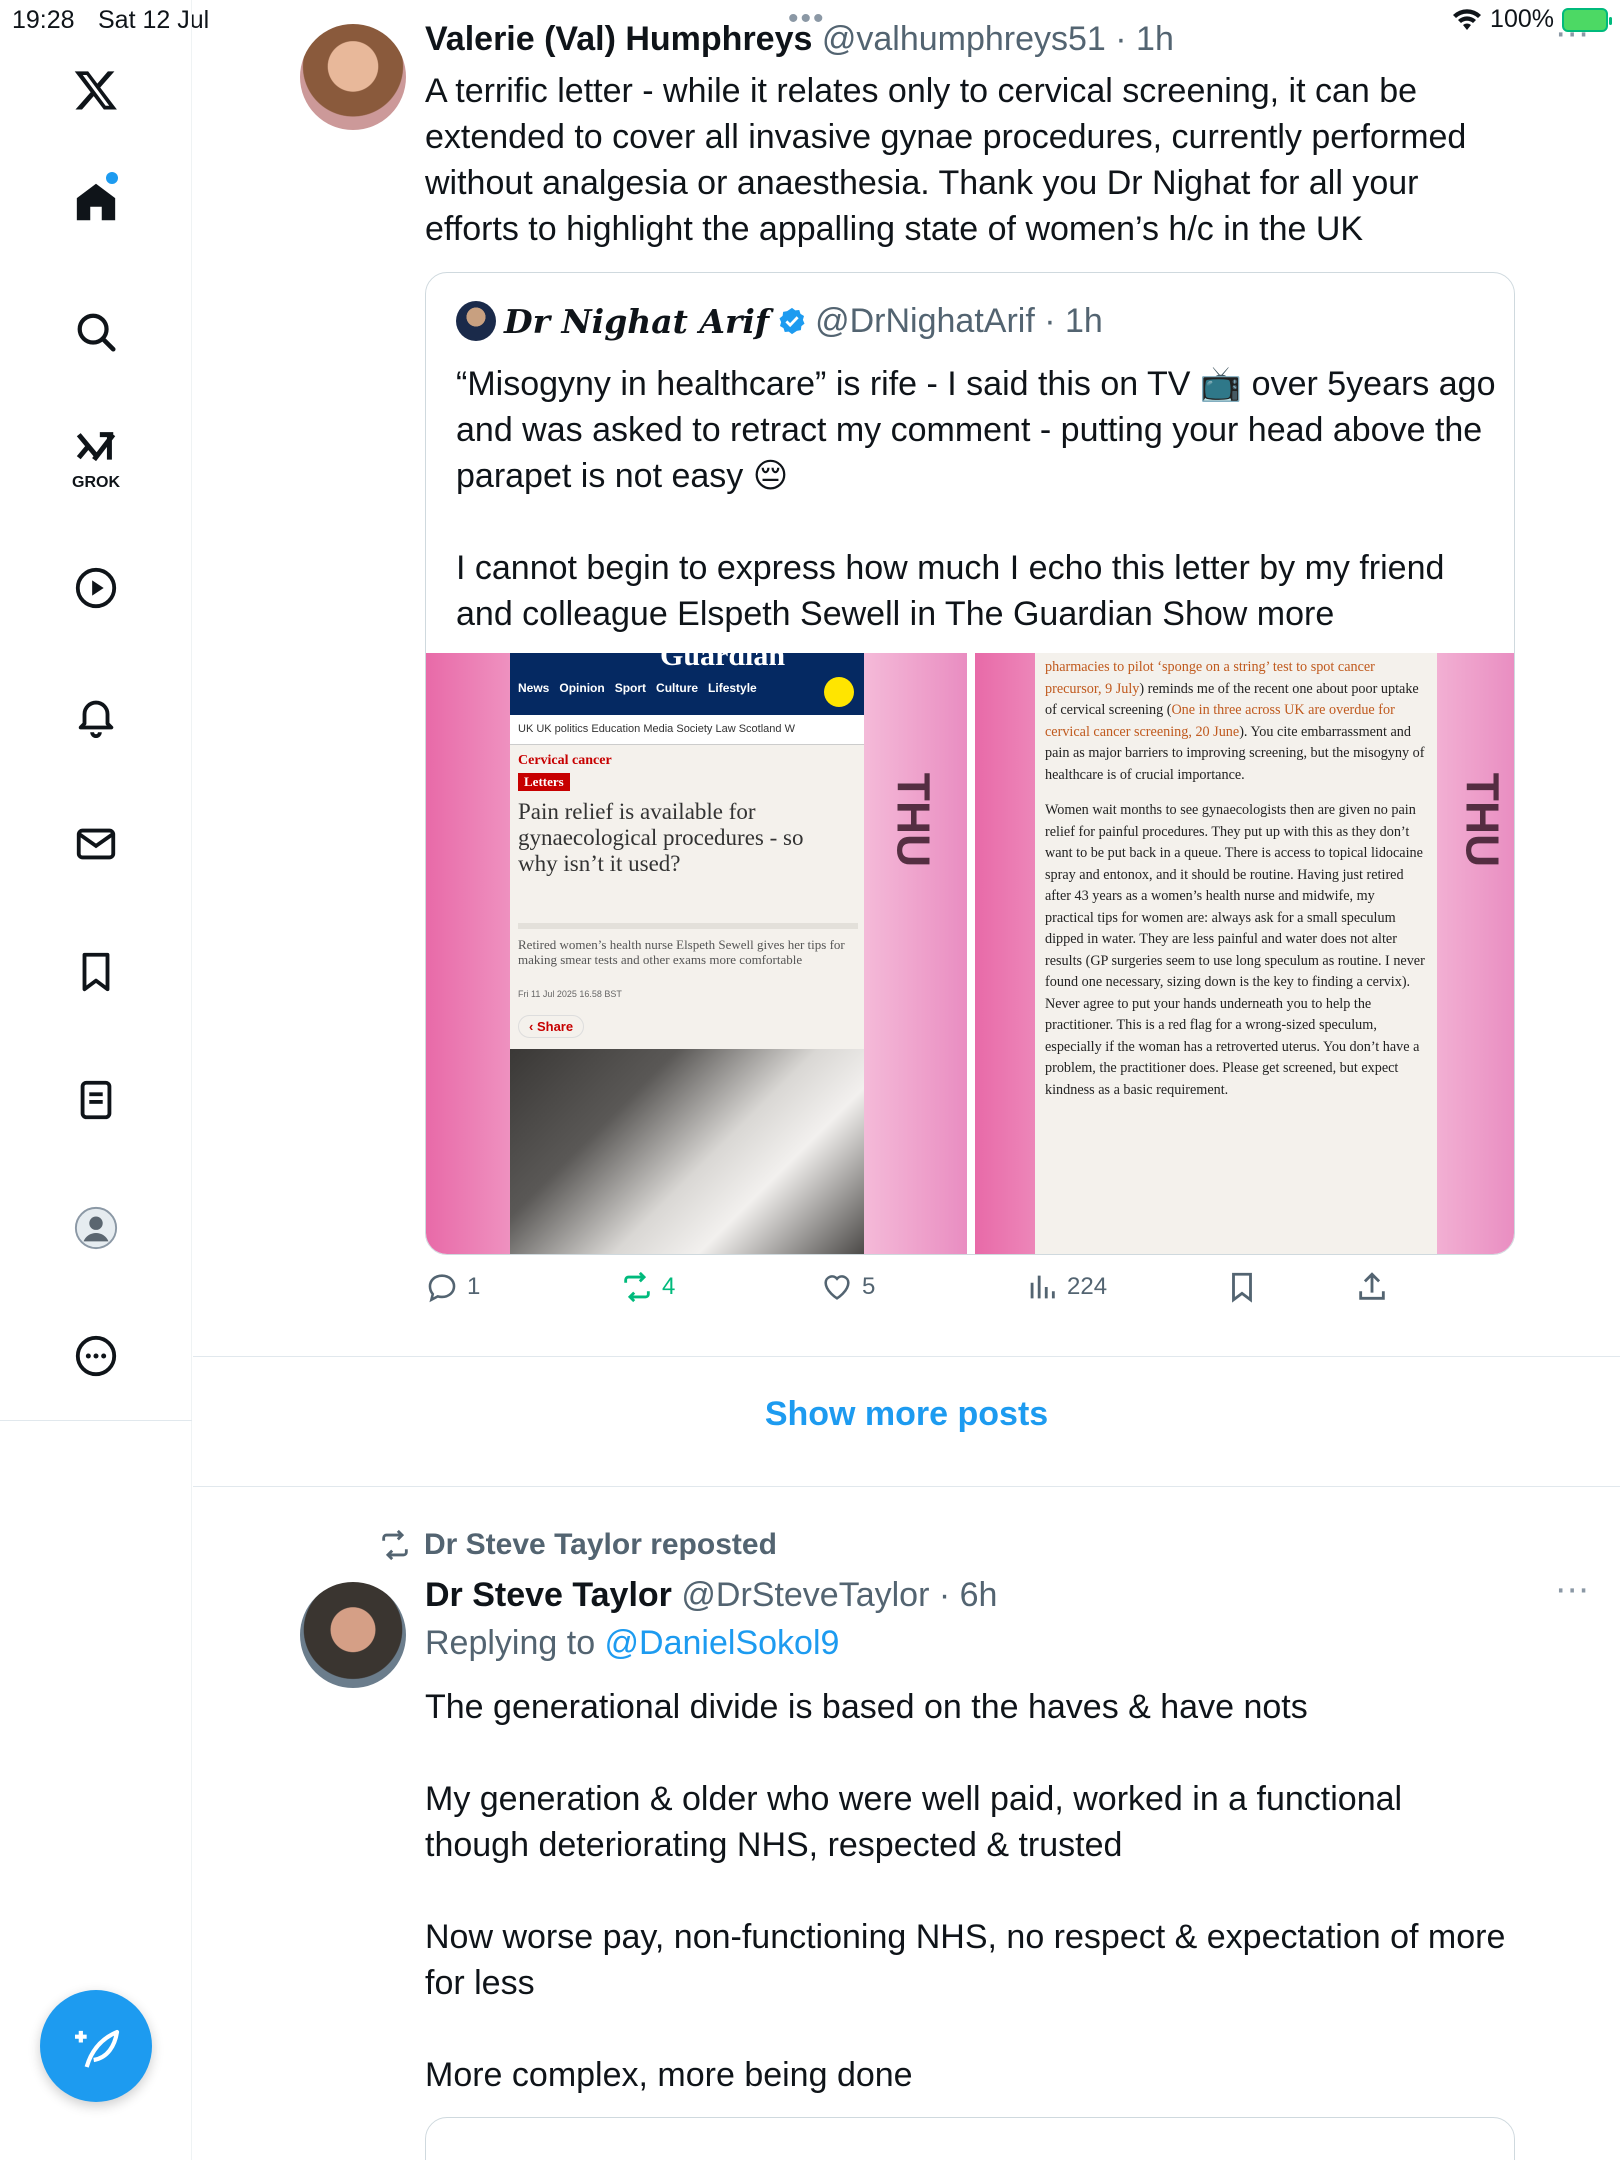 The height and width of the screenshot is (2160, 1620). Describe the element at coordinates (970, 2138) in the screenshot. I see `quoted-post-partial` at that location.